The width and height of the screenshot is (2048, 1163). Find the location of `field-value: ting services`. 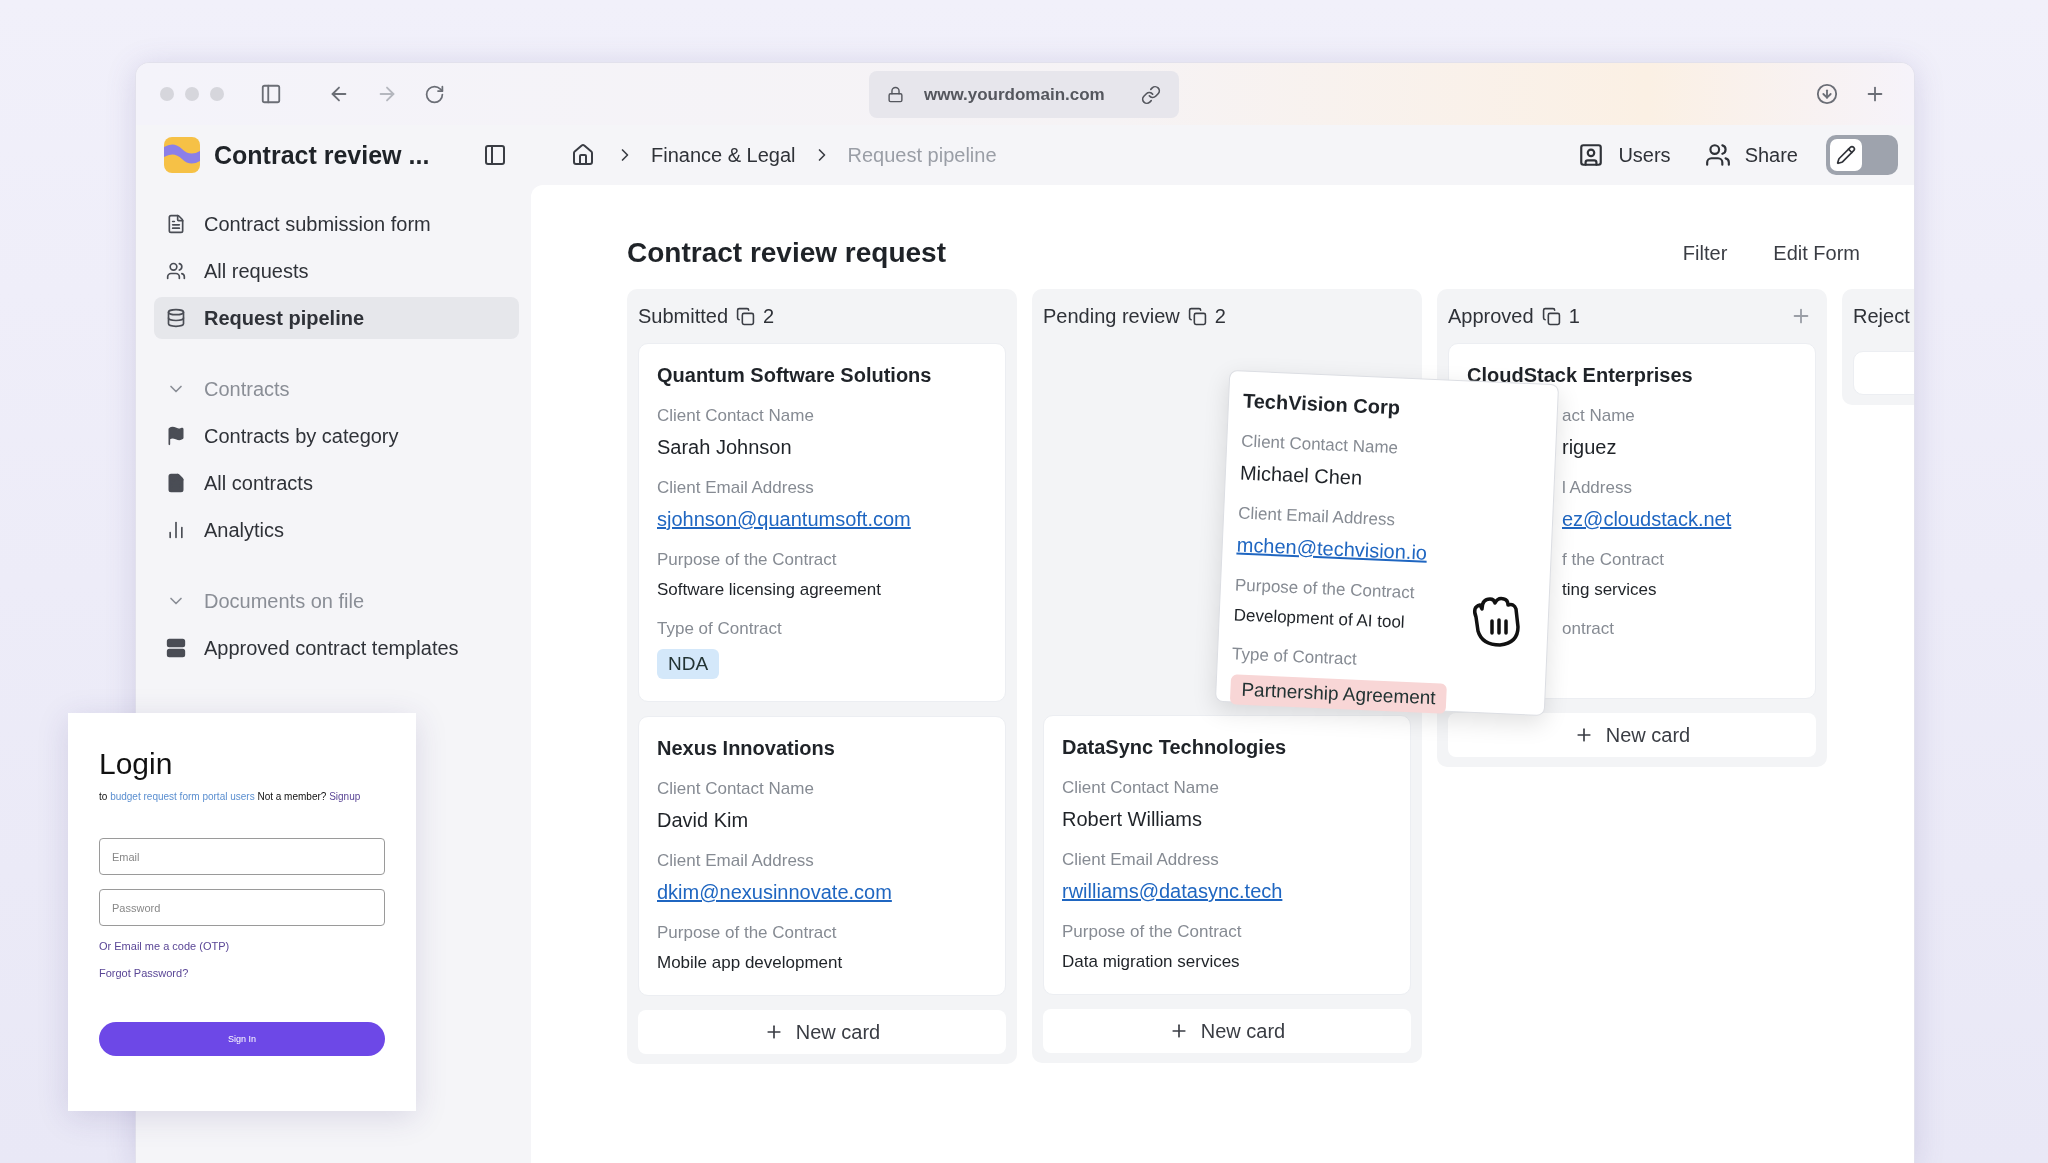

field-value: ting services is located at coordinates (1609, 590).